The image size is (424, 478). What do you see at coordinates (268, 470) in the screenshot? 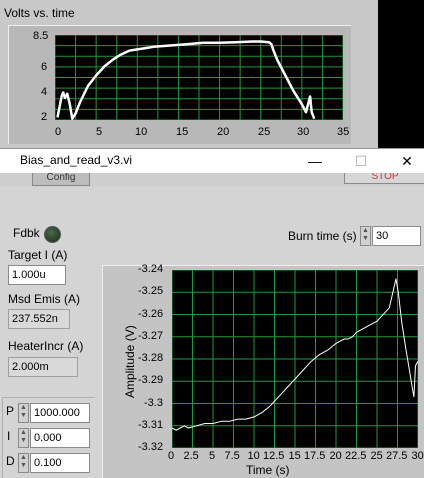
I see `x-axis-label: Time (s)` at bounding box center [268, 470].